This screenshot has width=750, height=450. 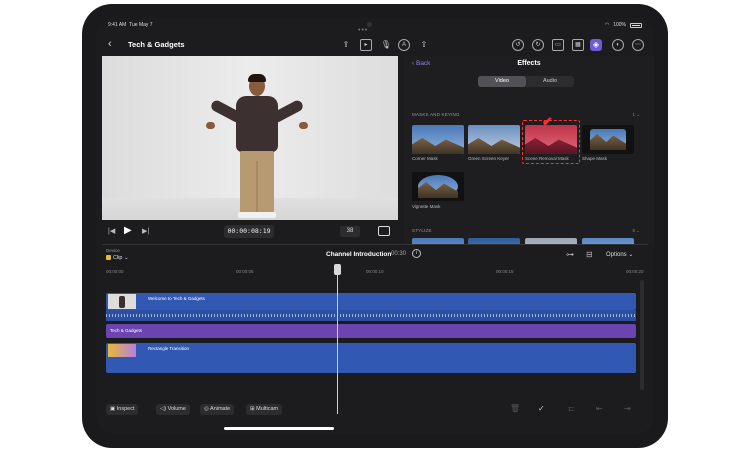 What do you see at coordinates (122, 409) in the screenshot?
I see `inspect-button: ▣ Inspect` at bounding box center [122, 409].